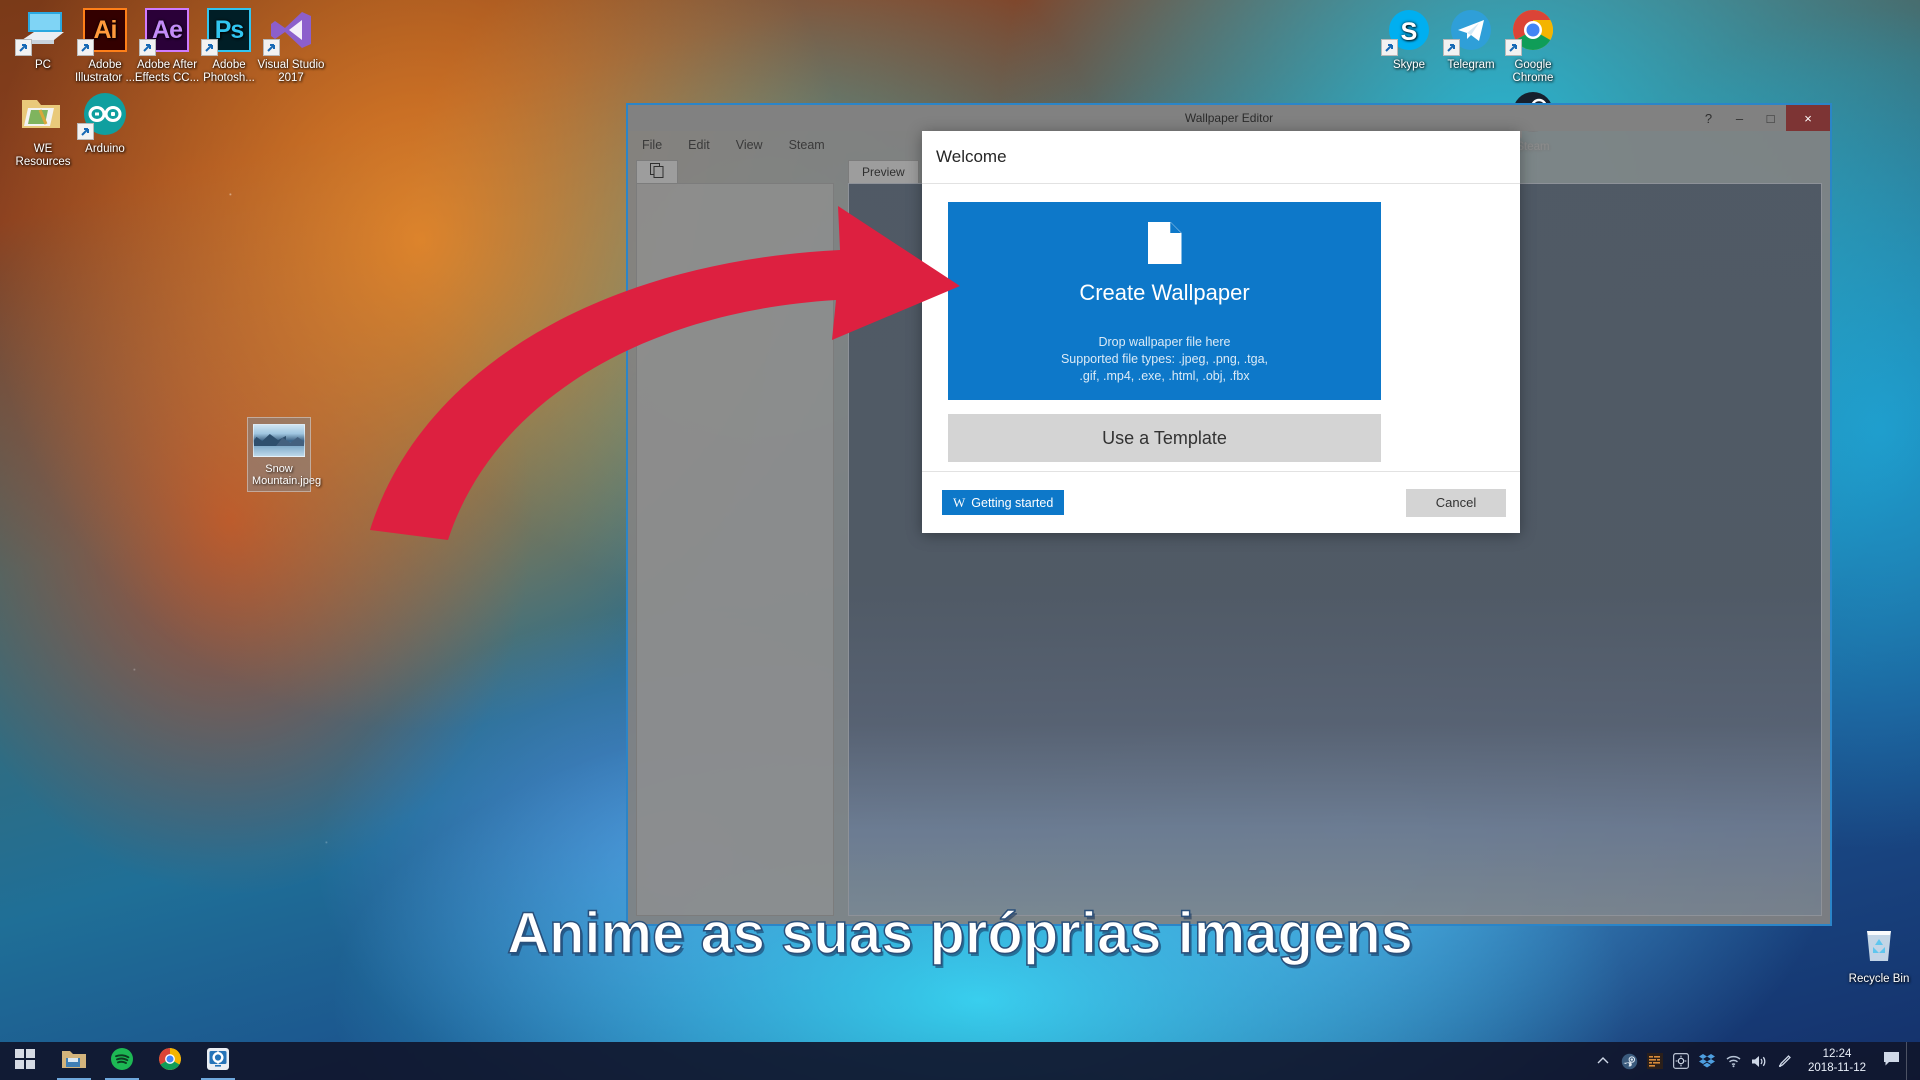  What do you see at coordinates (652, 145) in the screenshot?
I see `menu-file: File` at bounding box center [652, 145].